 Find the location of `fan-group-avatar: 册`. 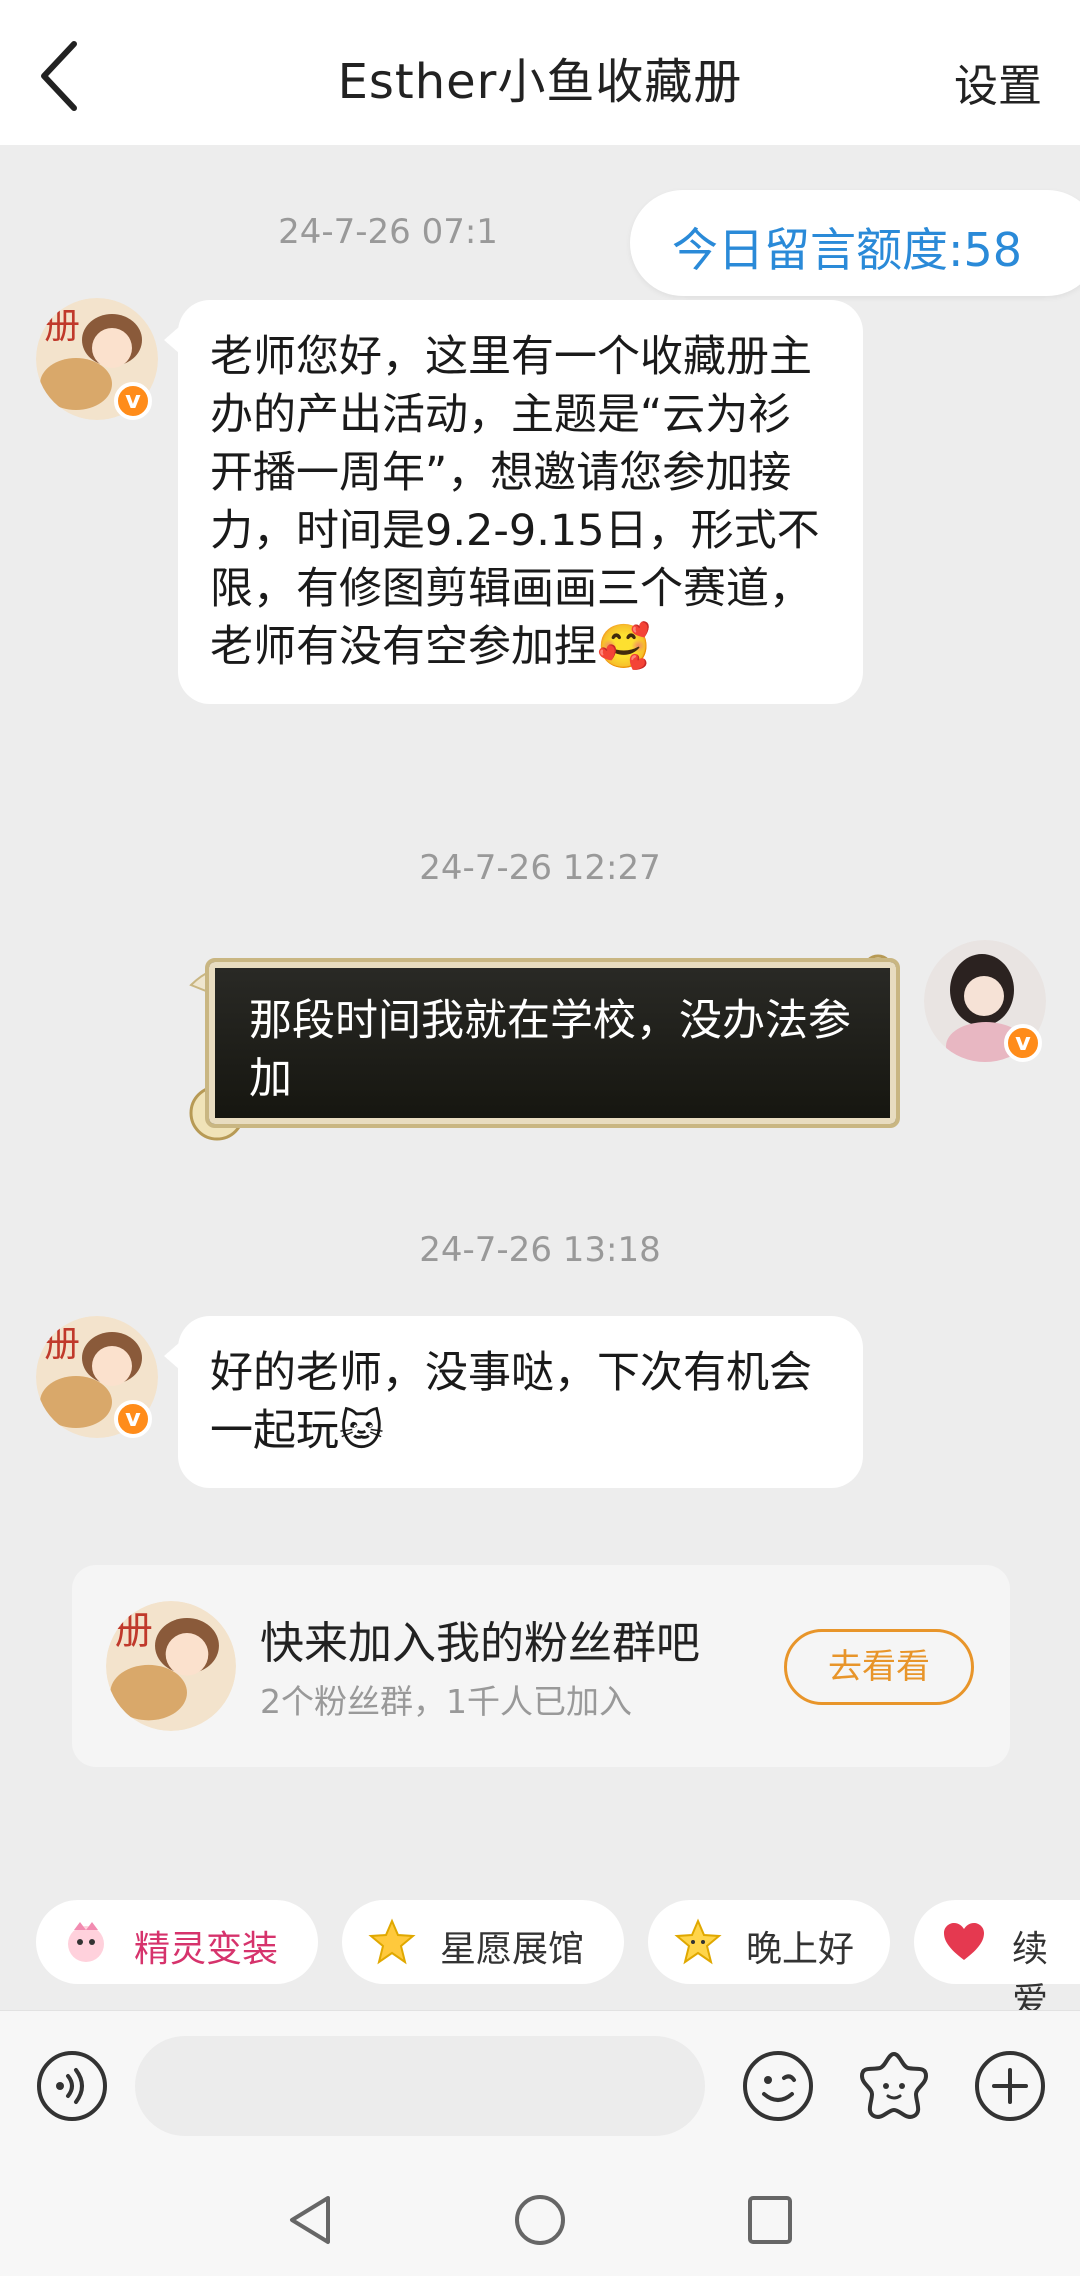

fan-group-avatar: 册 is located at coordinates (171, 1666).